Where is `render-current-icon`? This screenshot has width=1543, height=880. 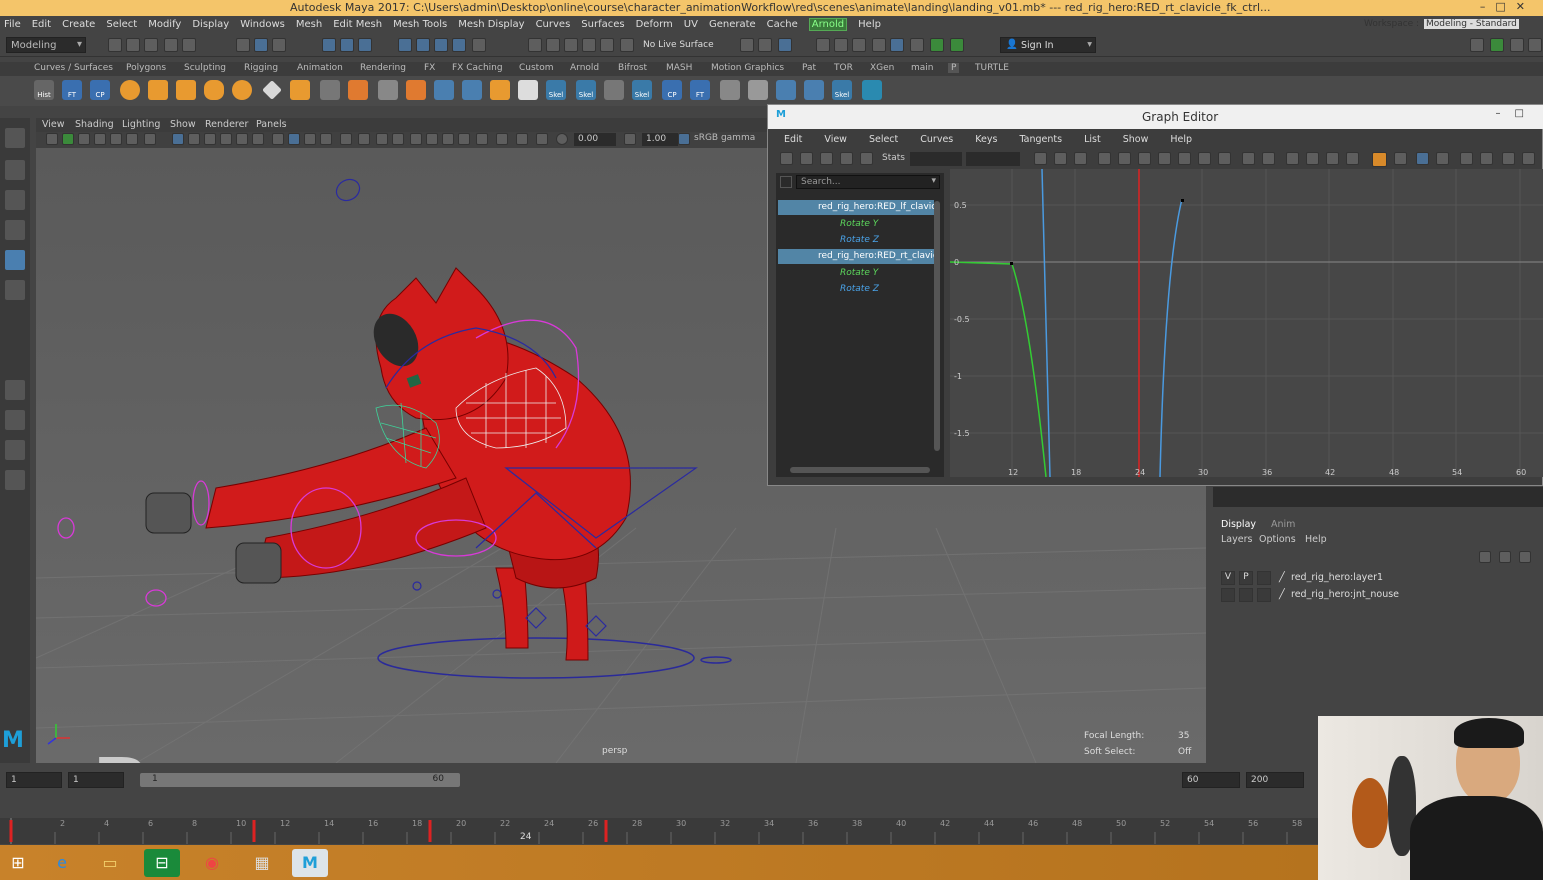 render-current-icon is located at coordinates (823, 45).